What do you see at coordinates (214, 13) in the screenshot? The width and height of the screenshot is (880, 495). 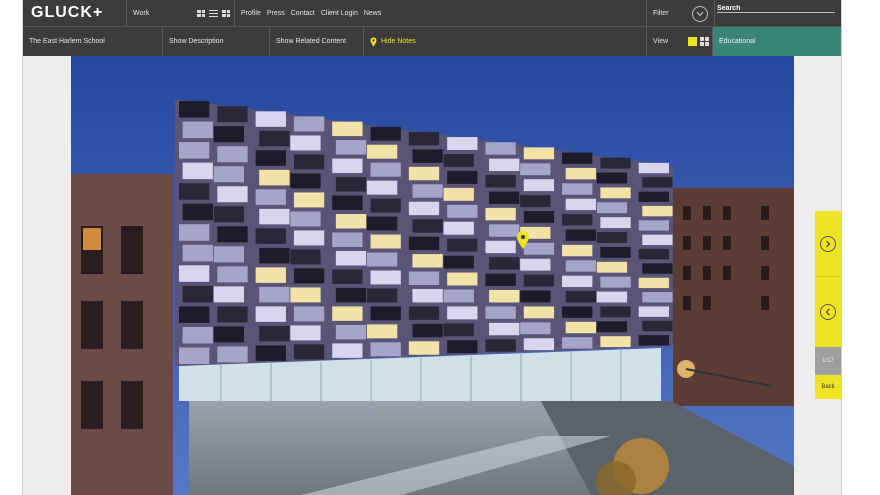 I see `list-view-icon` at bounding box center [214, 13].